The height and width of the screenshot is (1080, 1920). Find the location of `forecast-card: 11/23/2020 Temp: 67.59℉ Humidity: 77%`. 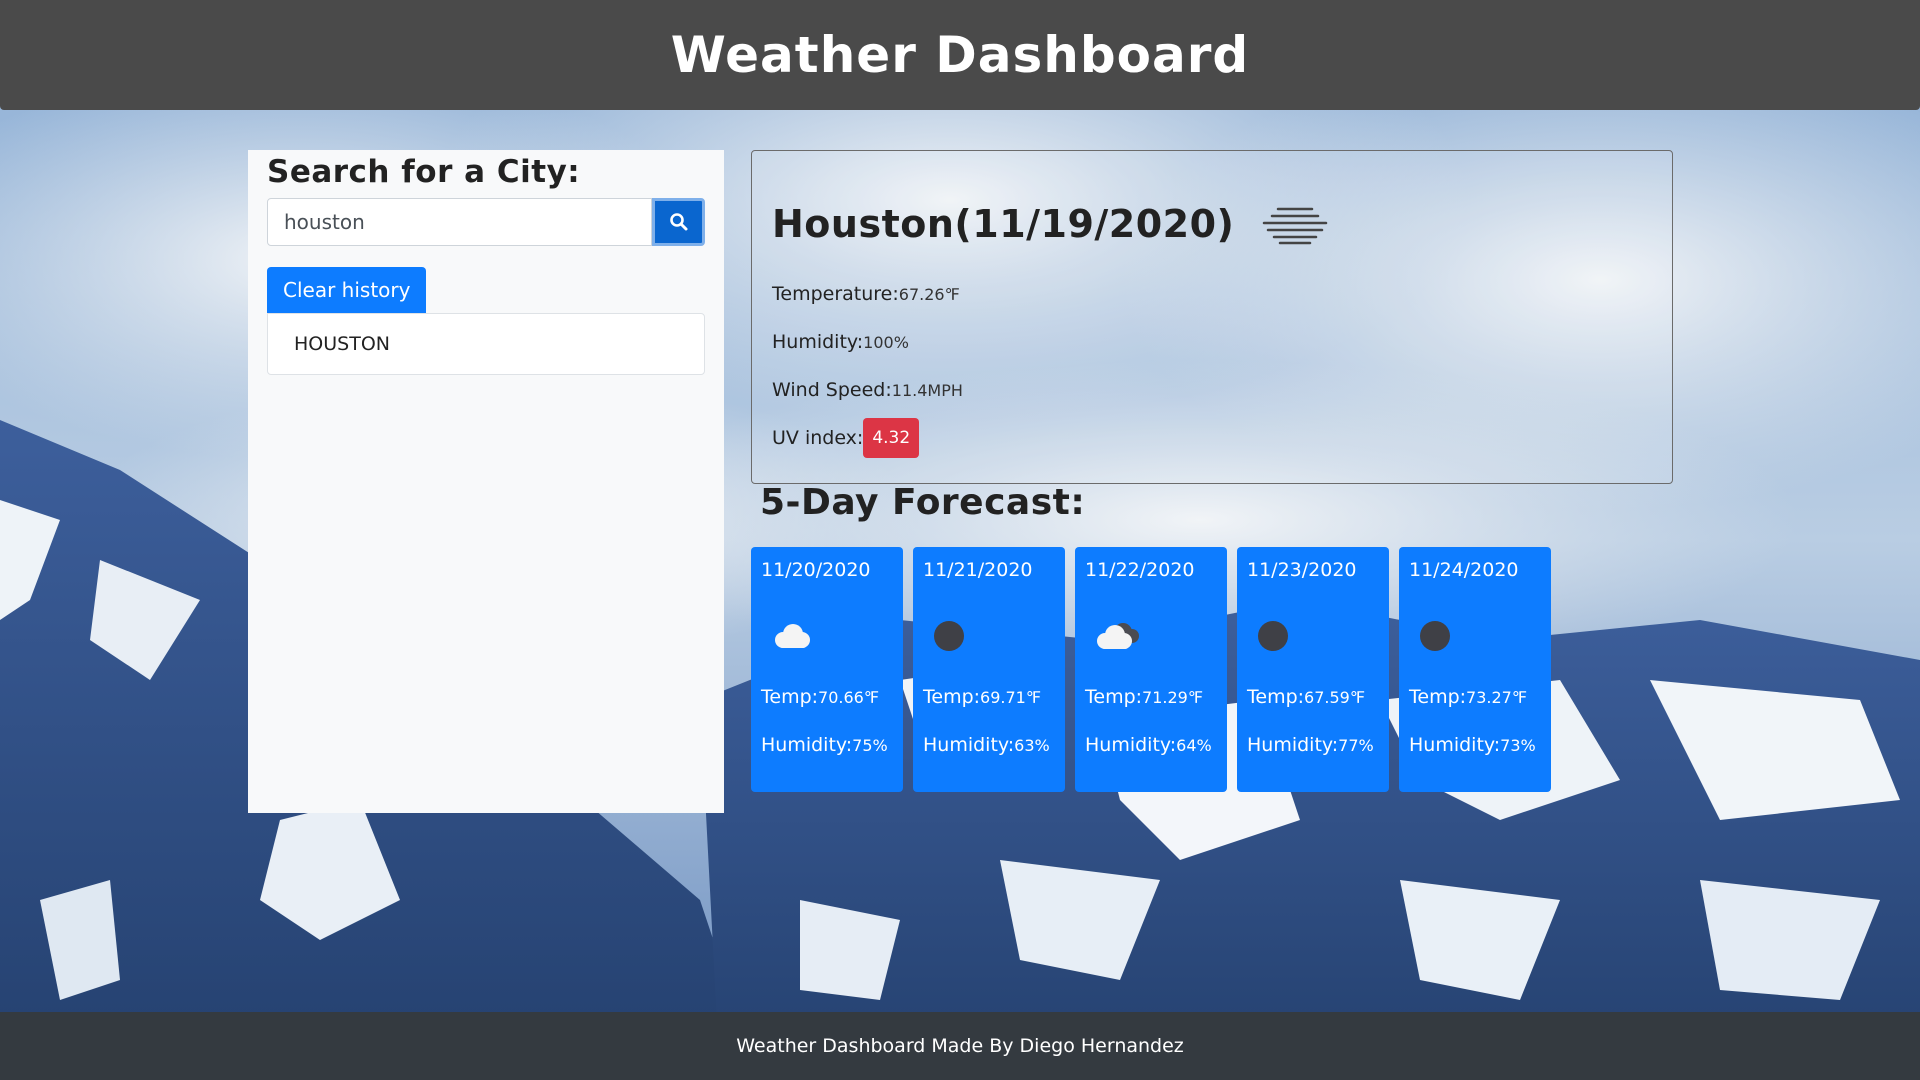

forecast-card: 11/23/2020 Temp: 67.59℉ Humidity: 77% is located at coordinates (1313, 669).